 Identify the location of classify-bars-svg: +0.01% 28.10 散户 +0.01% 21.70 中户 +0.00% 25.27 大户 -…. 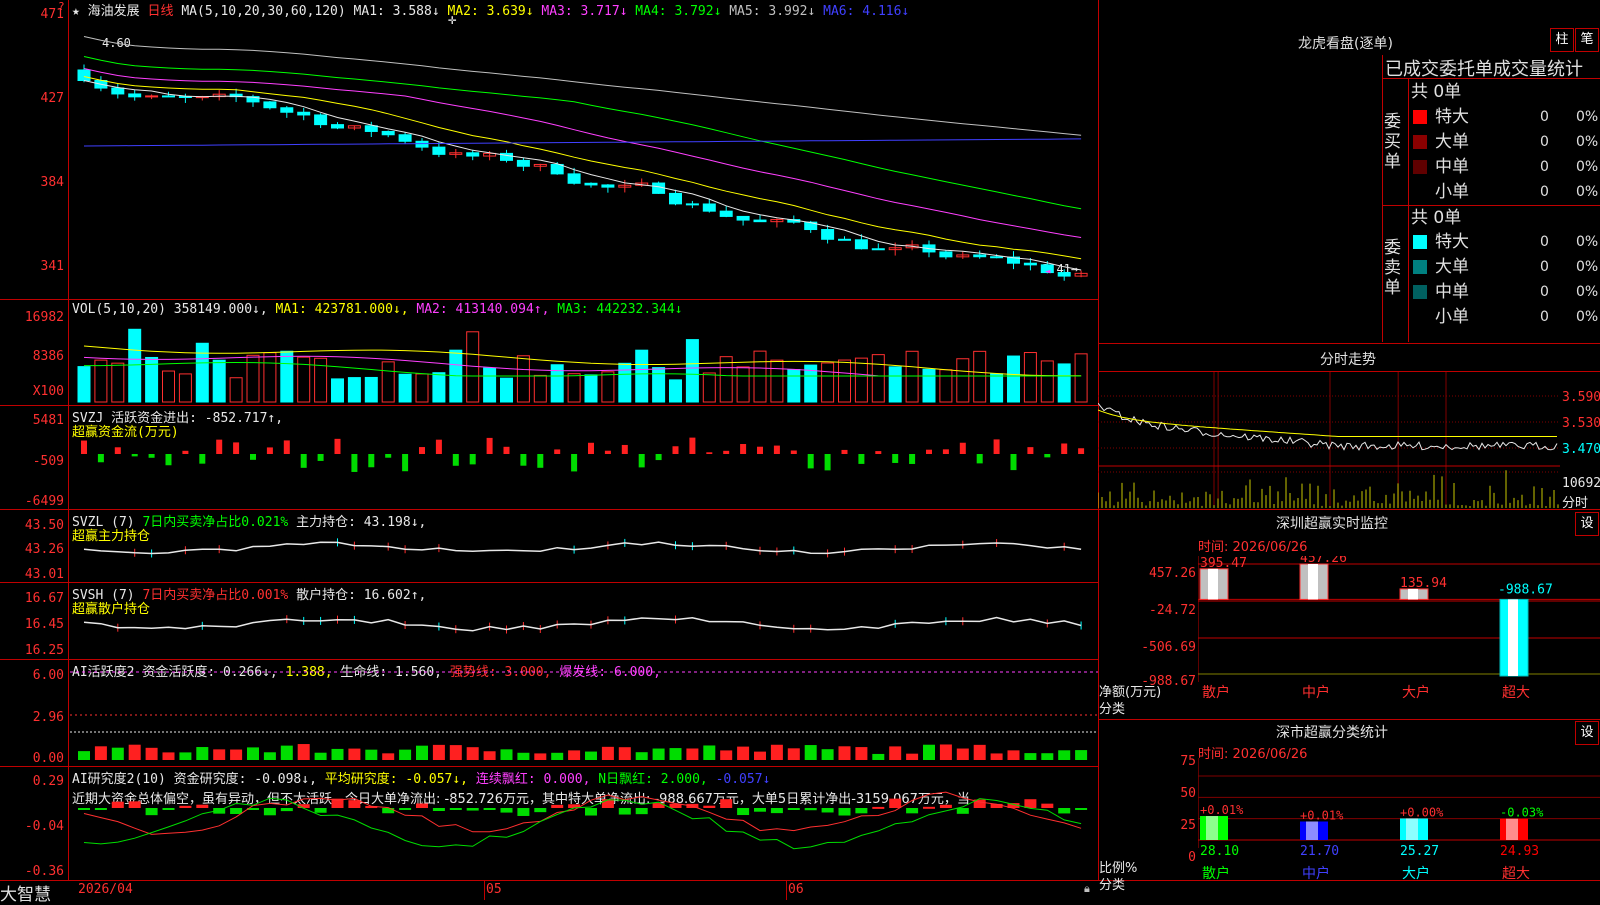
(1399, 829).